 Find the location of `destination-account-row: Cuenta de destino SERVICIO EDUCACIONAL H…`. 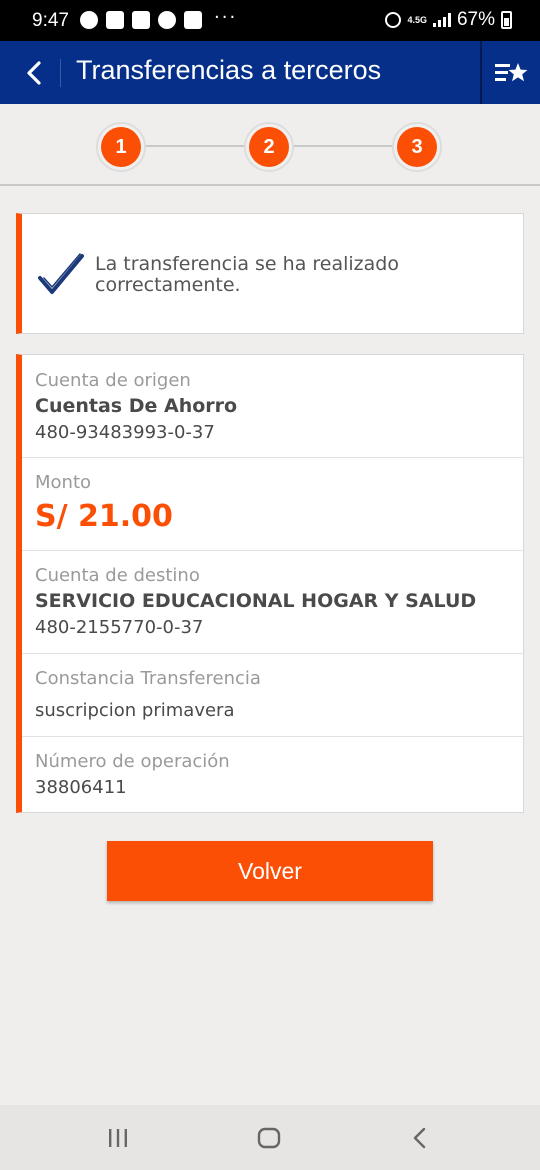

destination-account-row: Cuenta de destino SERVICIO EDUCACIONAL H… is located at coordinates (273, 602).